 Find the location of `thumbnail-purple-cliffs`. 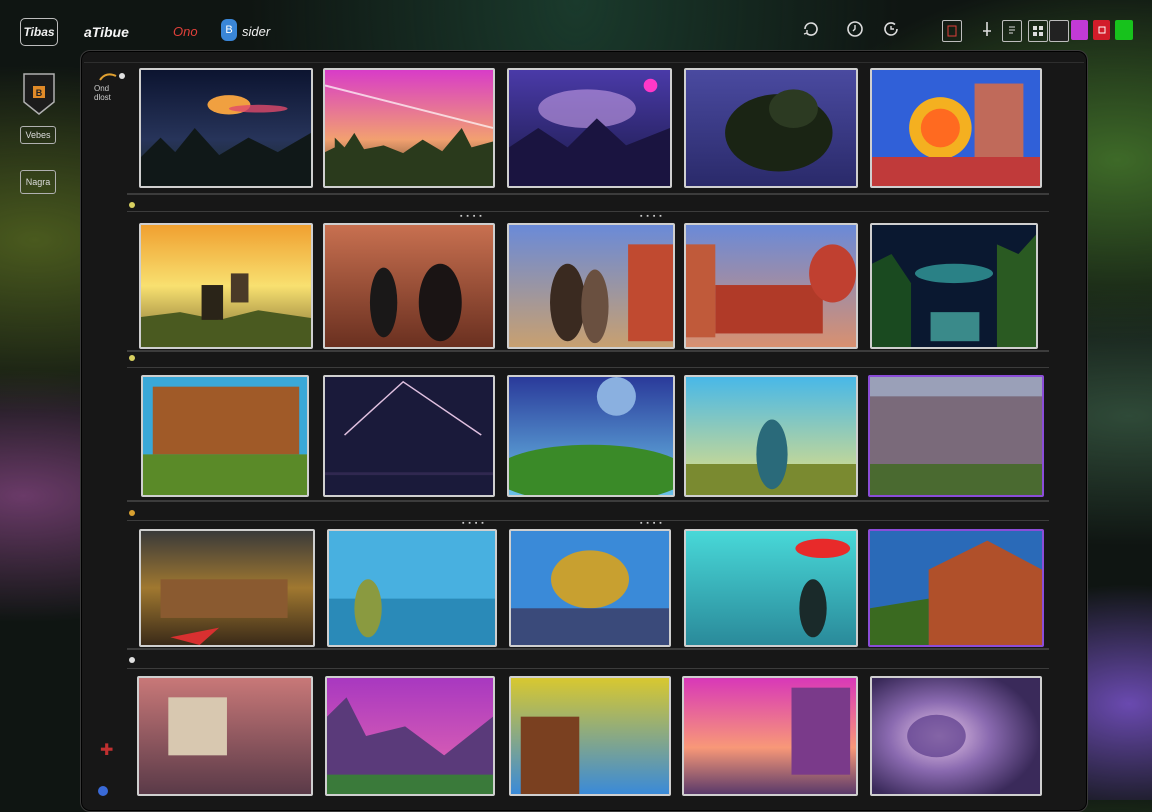

thumbnail-purple-cliffs is located at coordinates (410, 736).